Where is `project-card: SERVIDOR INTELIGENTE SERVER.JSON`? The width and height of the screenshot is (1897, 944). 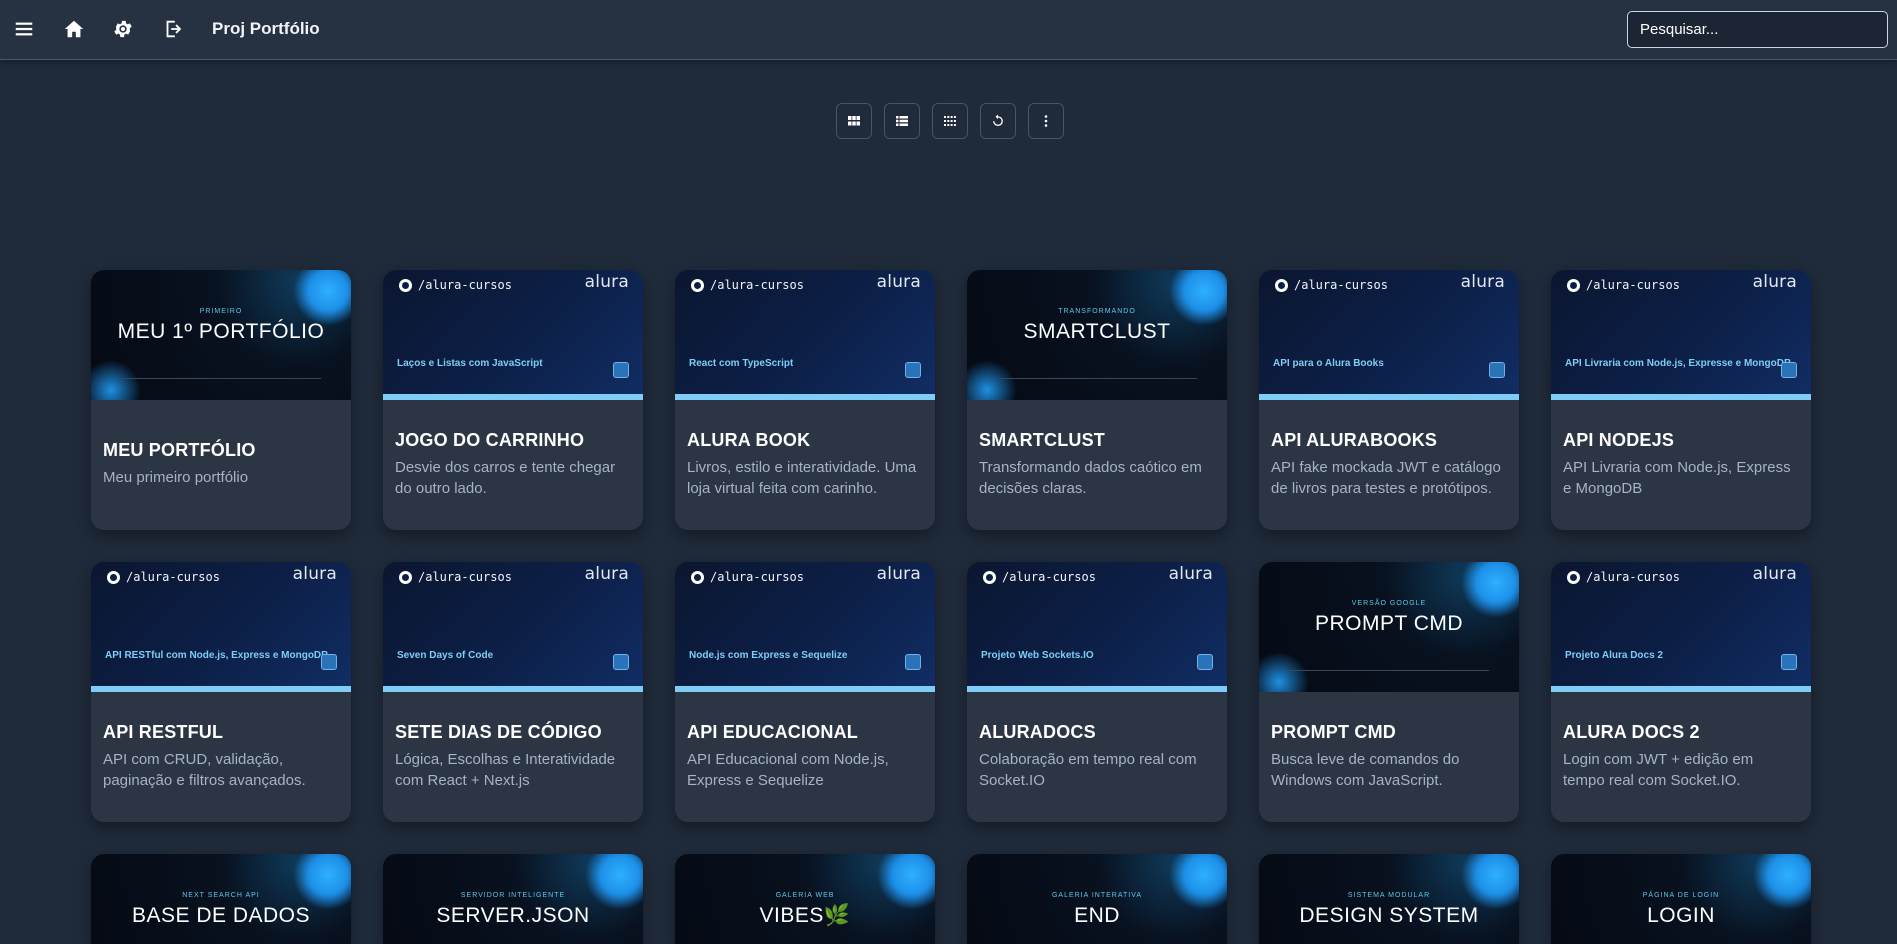
project-card: SERVIDOR INTELIGENTE SERVER.JSON is located at coordinates (513, 899).